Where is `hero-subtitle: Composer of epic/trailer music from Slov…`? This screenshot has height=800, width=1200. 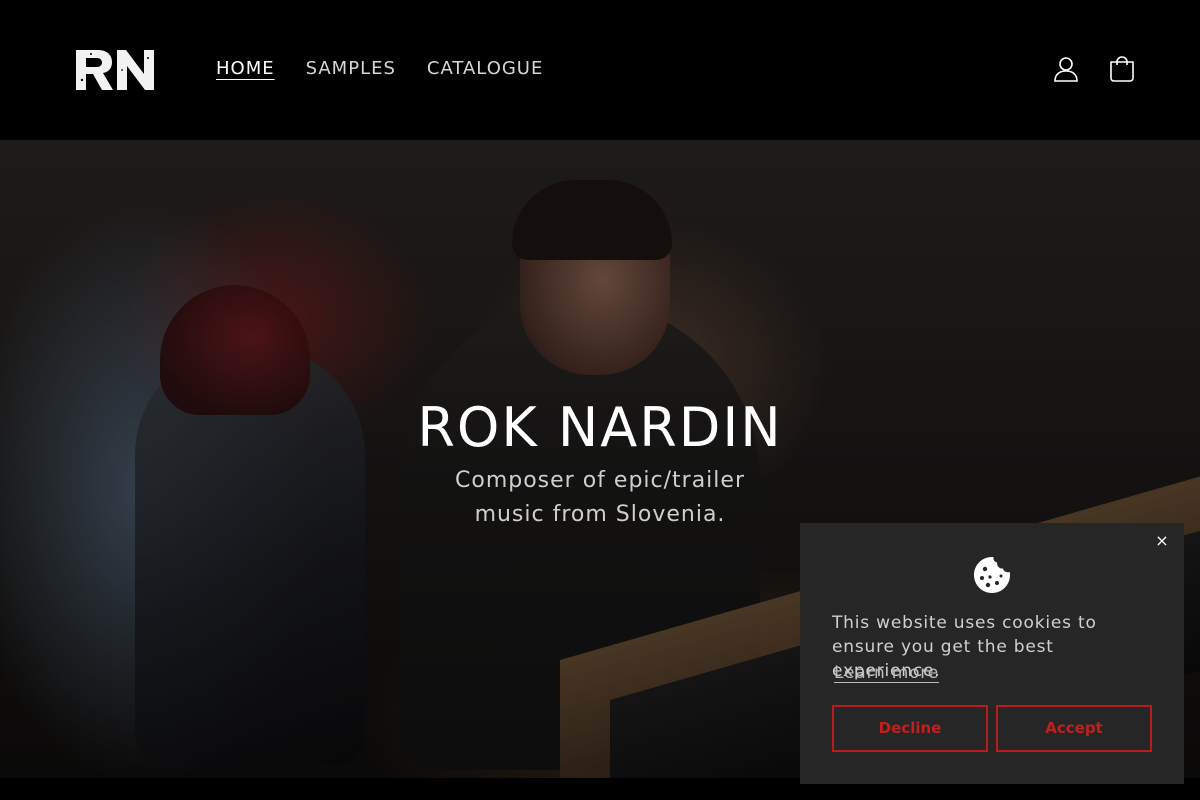
hero-subtitle: Composer of epic/trailer music from Slov… is located at coordinates (600, 497).